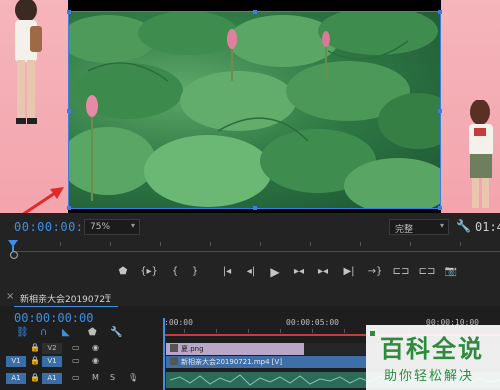  I want to click on microphone-icon: 🎙, so click(133, 377).